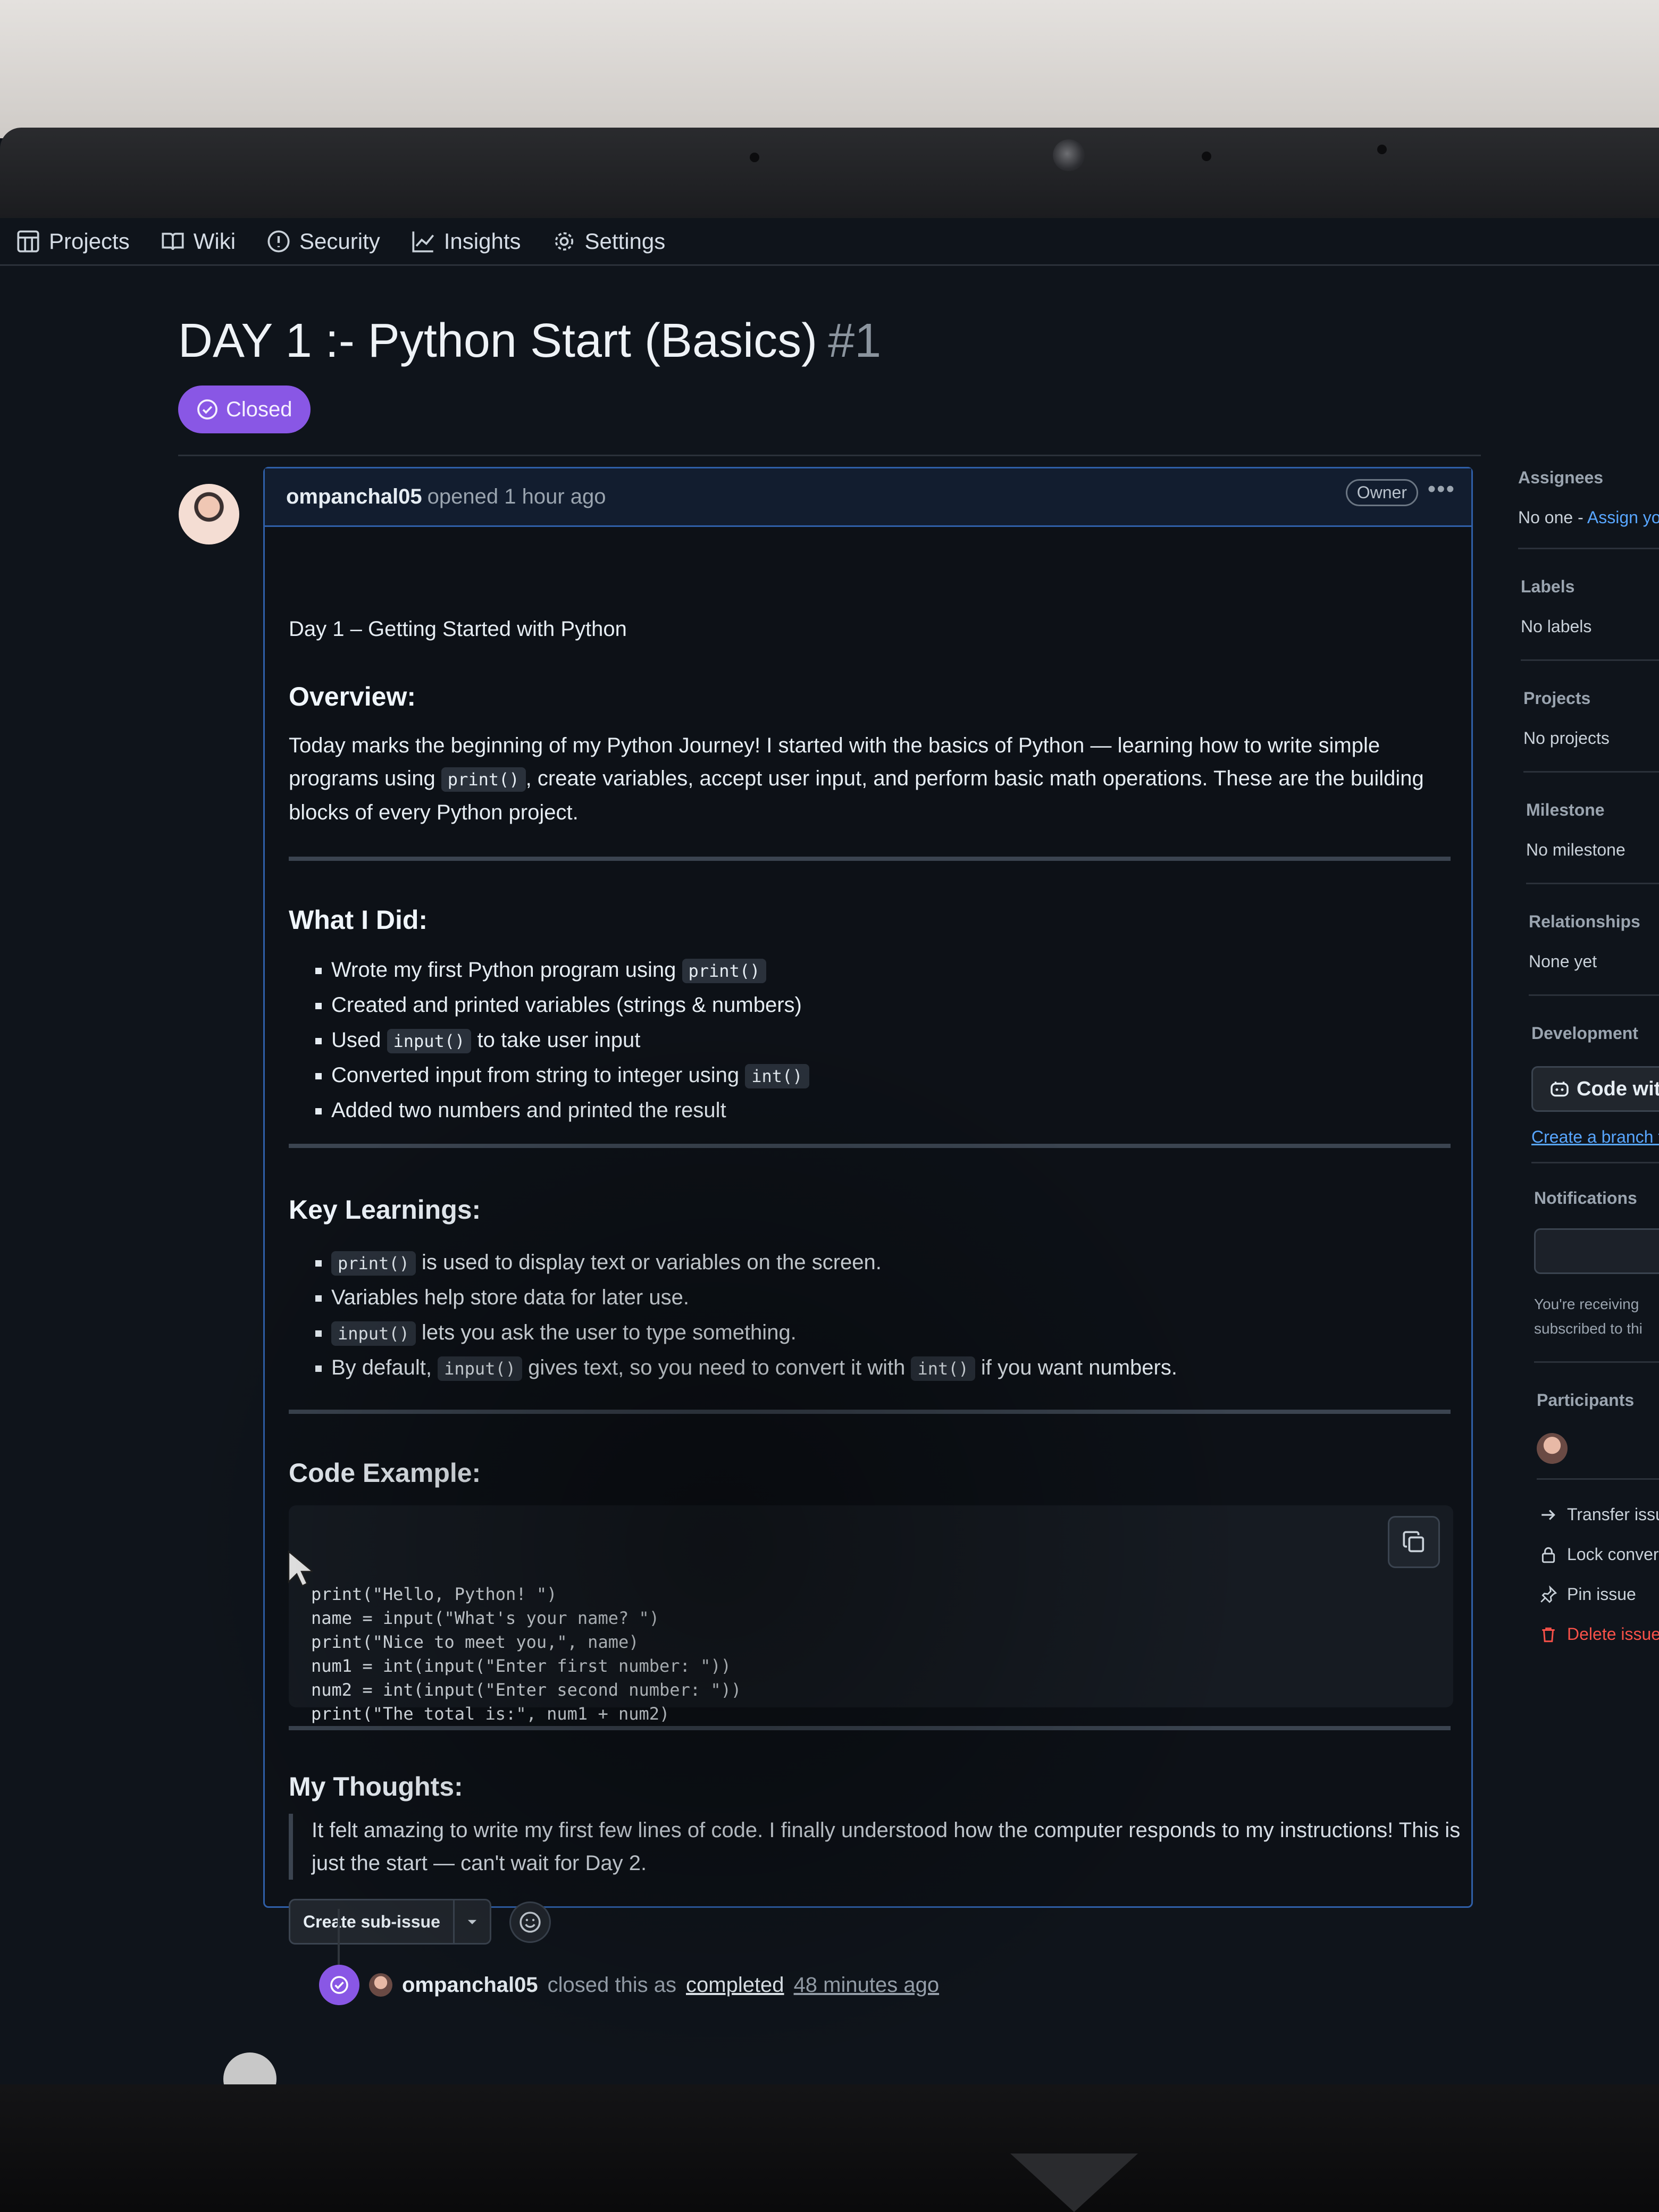 The height and width of the screenshot is (2212, 1659). Describe the element at coordinates (384, 1367) in the screenshot. I see `list-item-text: By default,` at that location.